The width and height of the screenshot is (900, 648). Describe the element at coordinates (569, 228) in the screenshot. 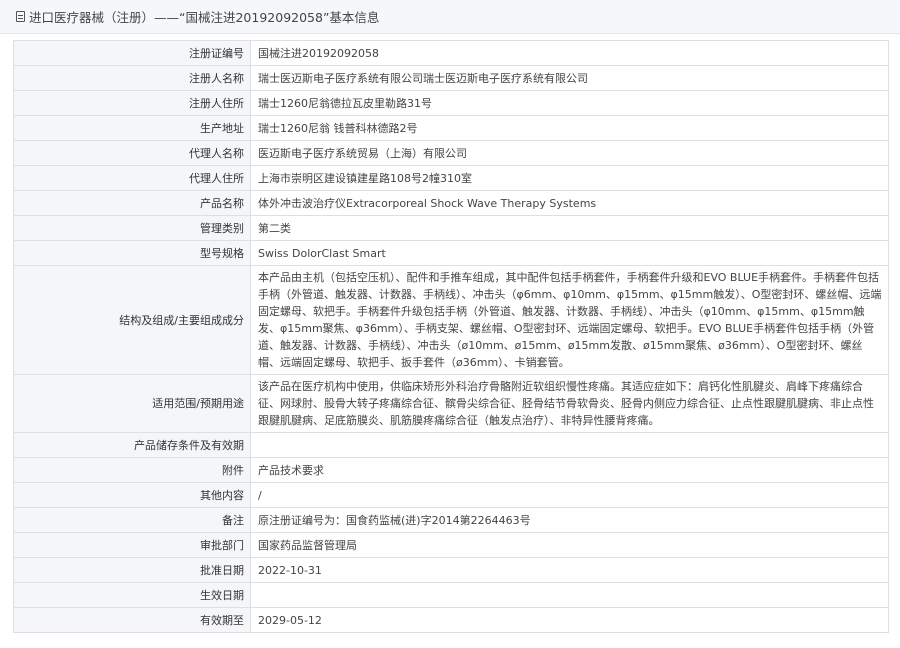

I see `row-value: 第二类` at that location.